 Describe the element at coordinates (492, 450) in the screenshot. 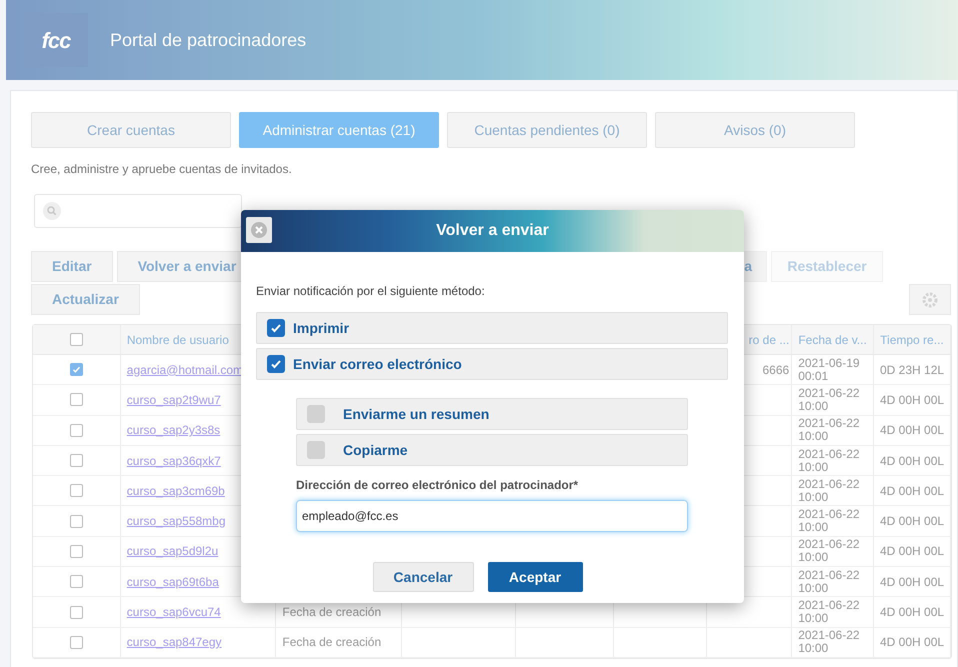

I see `sub-option: Copiarme` at that location.